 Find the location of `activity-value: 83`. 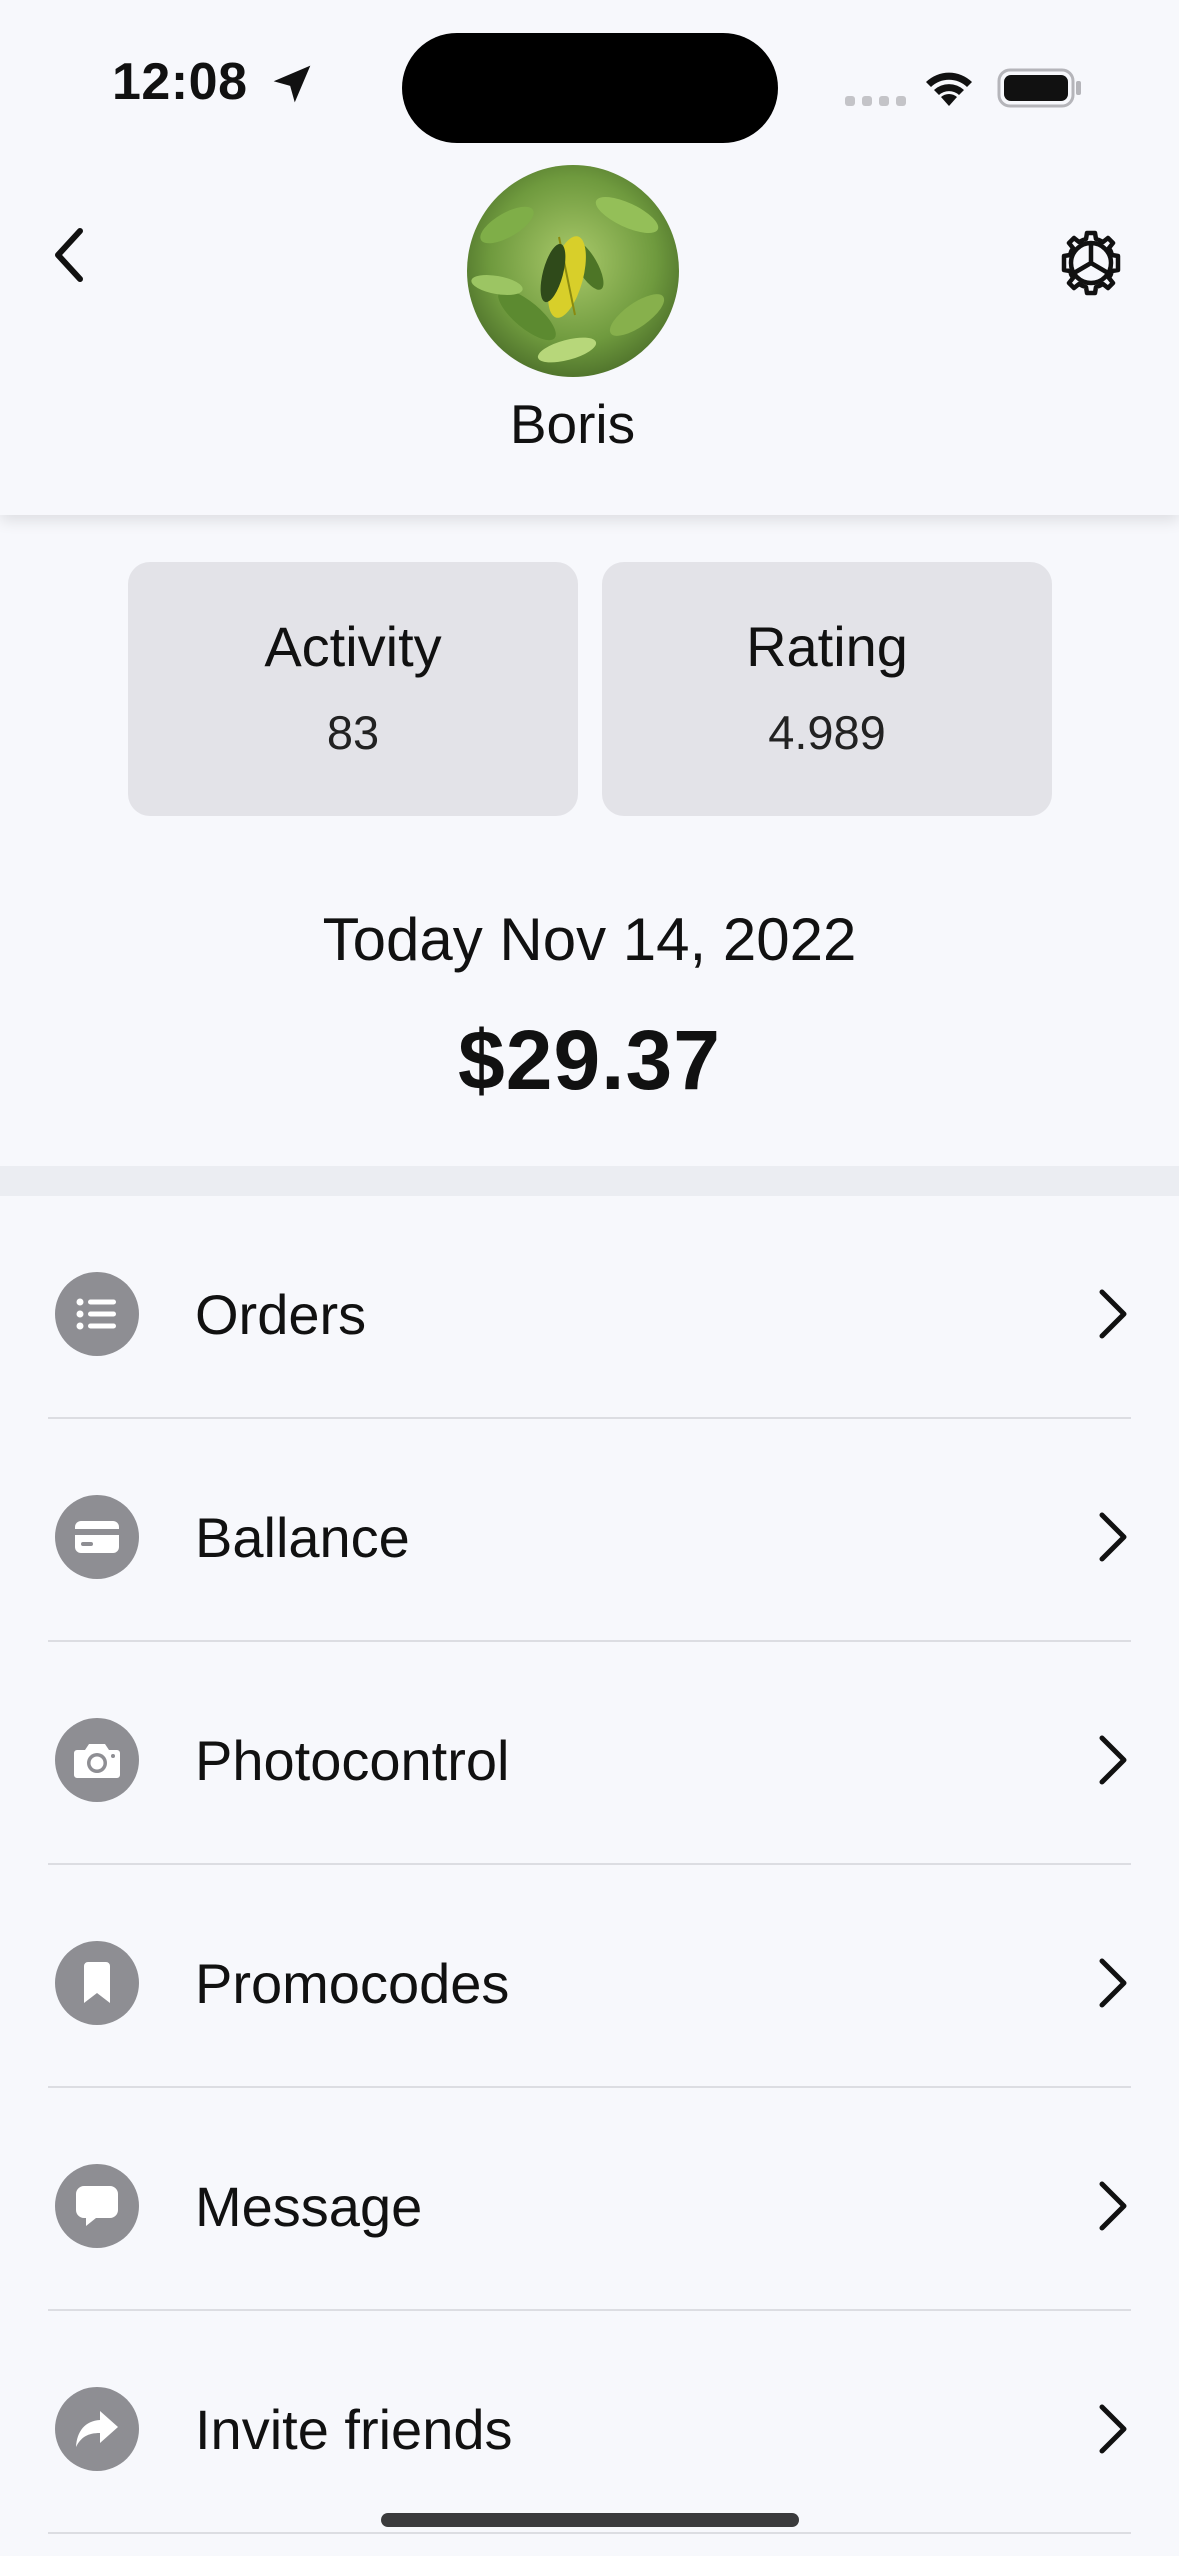

activity-value: 83 is located at coordinates (353, 732).